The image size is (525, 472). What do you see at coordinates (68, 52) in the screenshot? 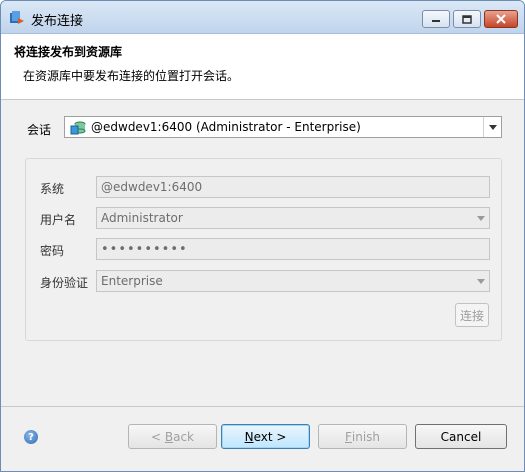
I see `page-title: 将连接发布到资源库` at bounding box center [68, 52].